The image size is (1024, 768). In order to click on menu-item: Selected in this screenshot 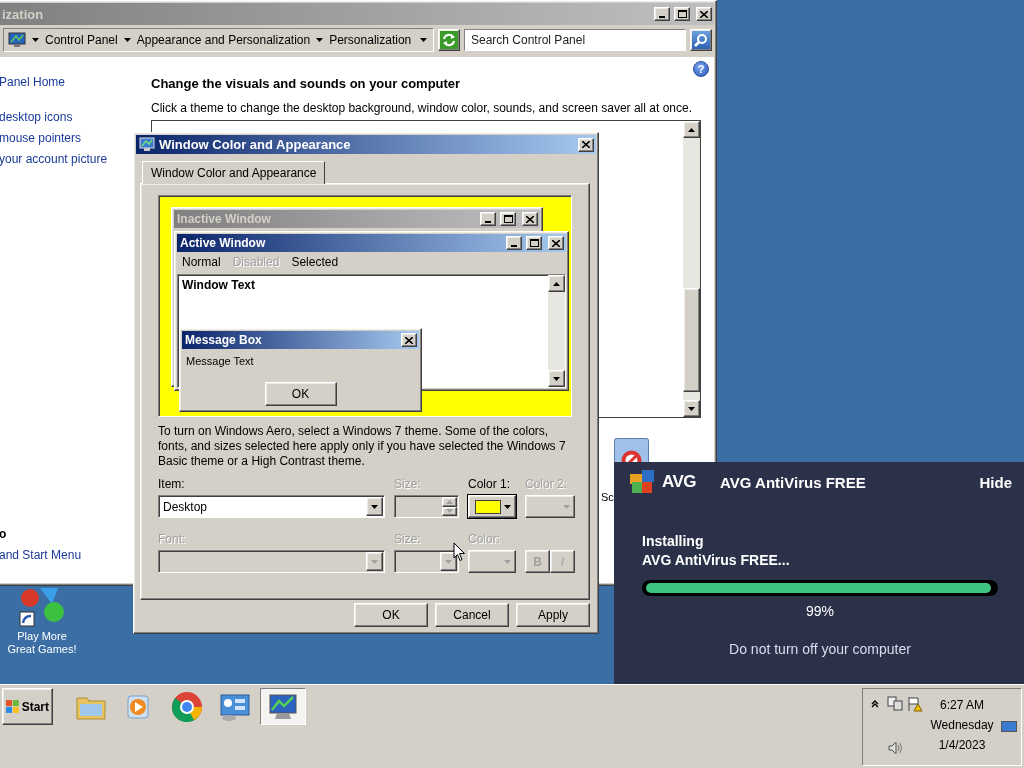, I will do `click(315, 262)`.